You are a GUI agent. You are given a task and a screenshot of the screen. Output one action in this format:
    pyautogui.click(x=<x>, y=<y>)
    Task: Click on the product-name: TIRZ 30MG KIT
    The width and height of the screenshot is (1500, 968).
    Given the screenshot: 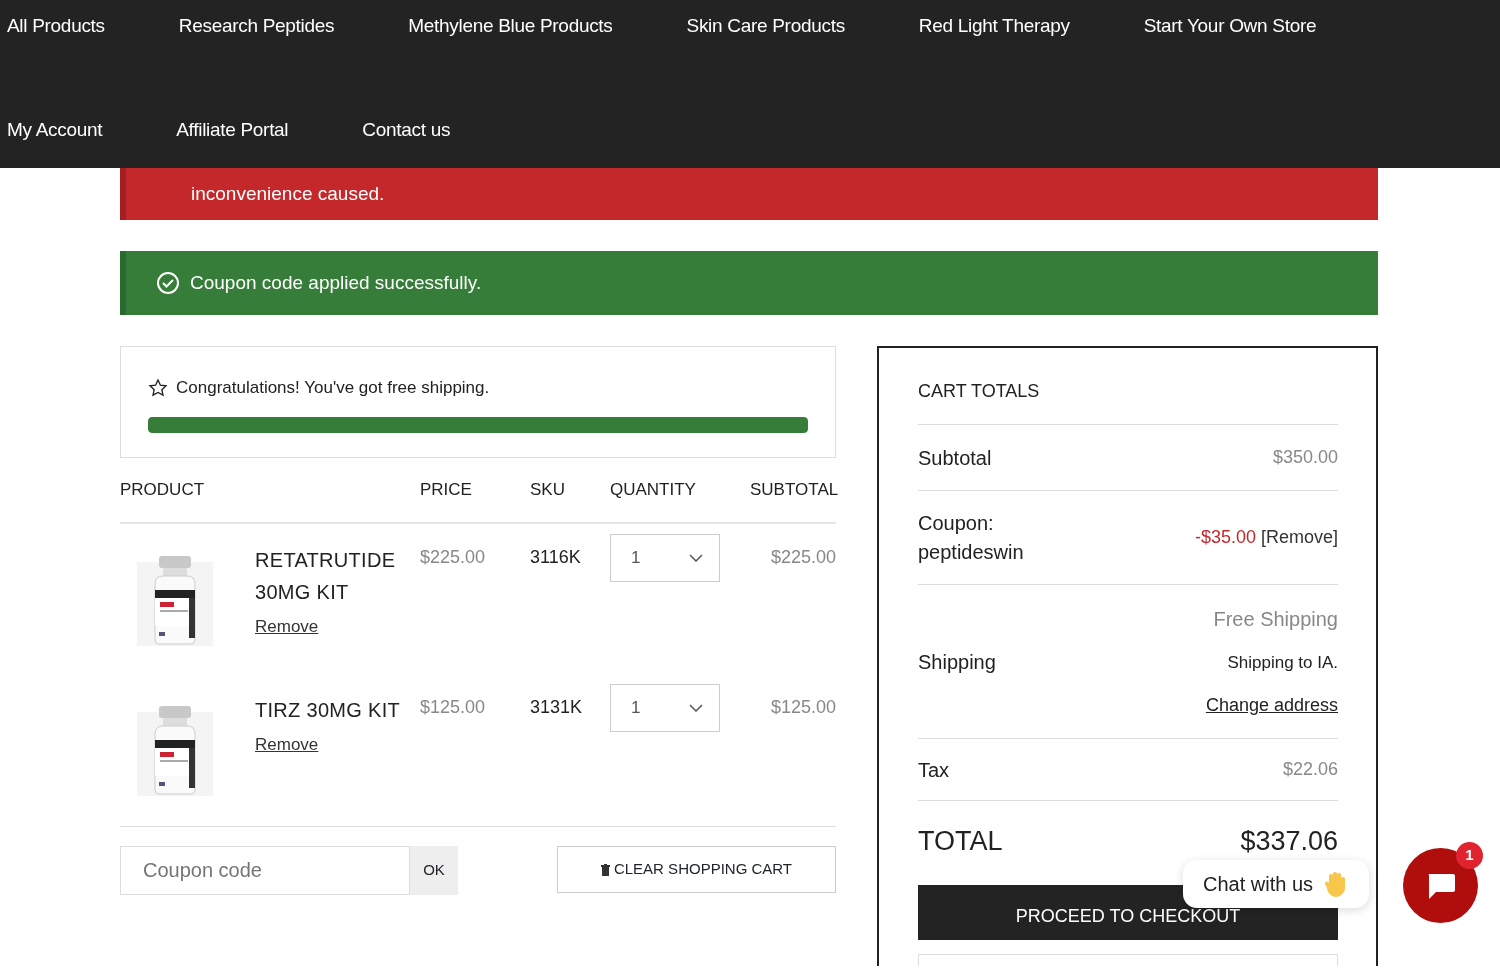 What is the action you would take?
    pyautogui.click(x=328, y=710)
    